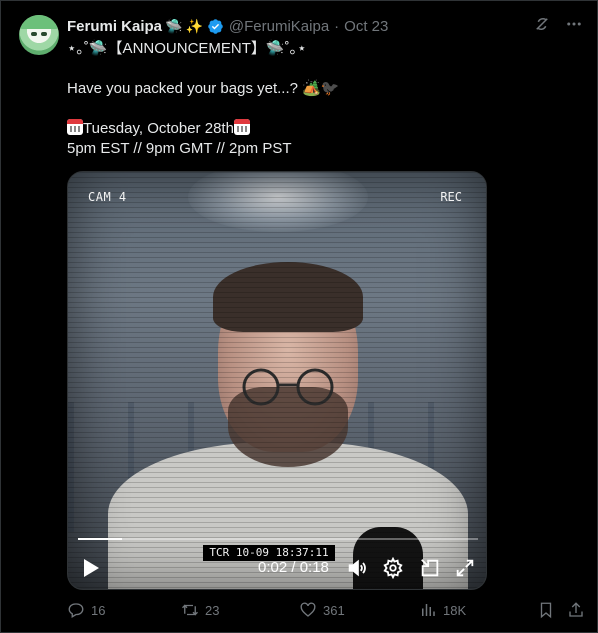 This screenshot has height=633, width=598. I want to click on more-icon, so click(574, 24).